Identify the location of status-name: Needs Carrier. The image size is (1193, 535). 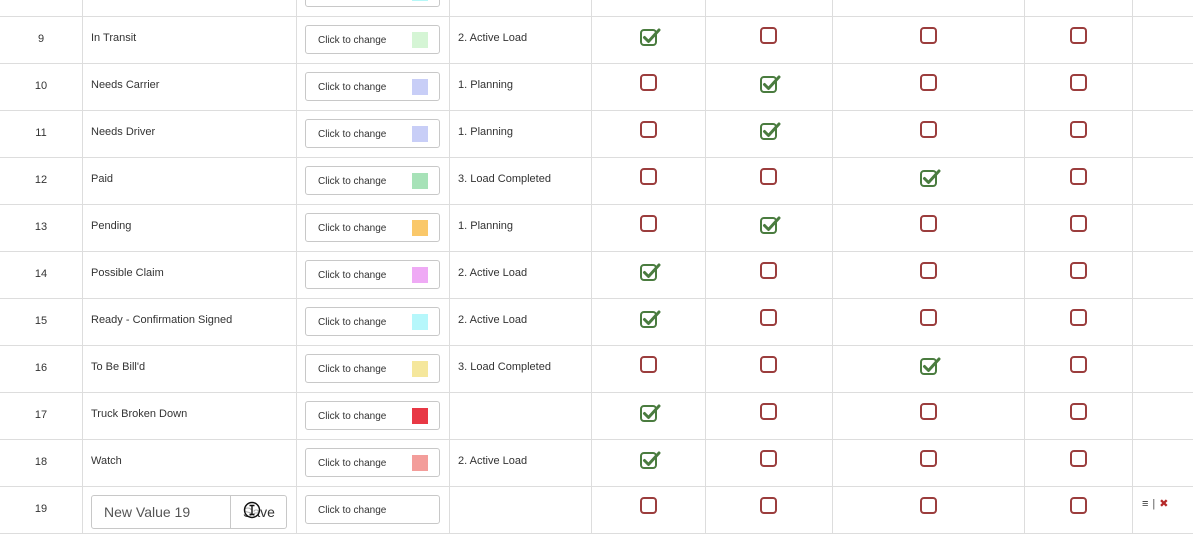
(125, 85).